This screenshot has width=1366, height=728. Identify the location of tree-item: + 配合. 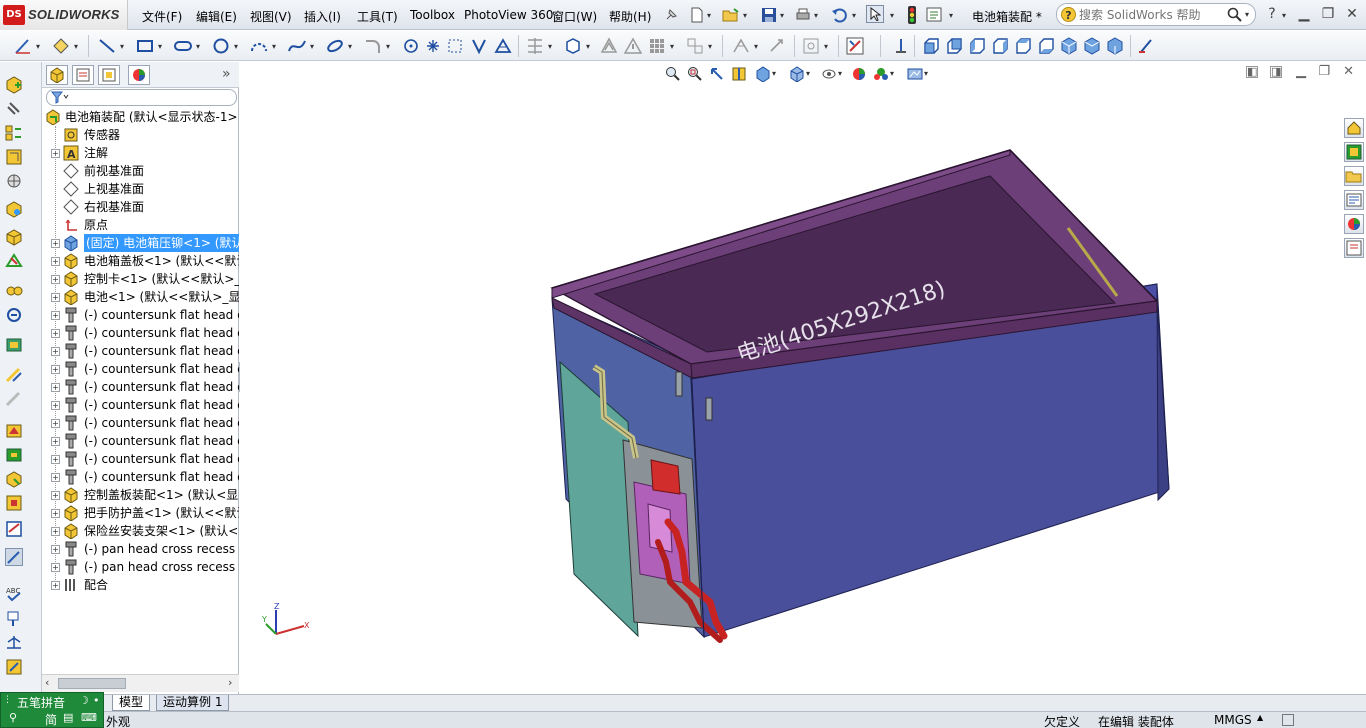
(140, 585).